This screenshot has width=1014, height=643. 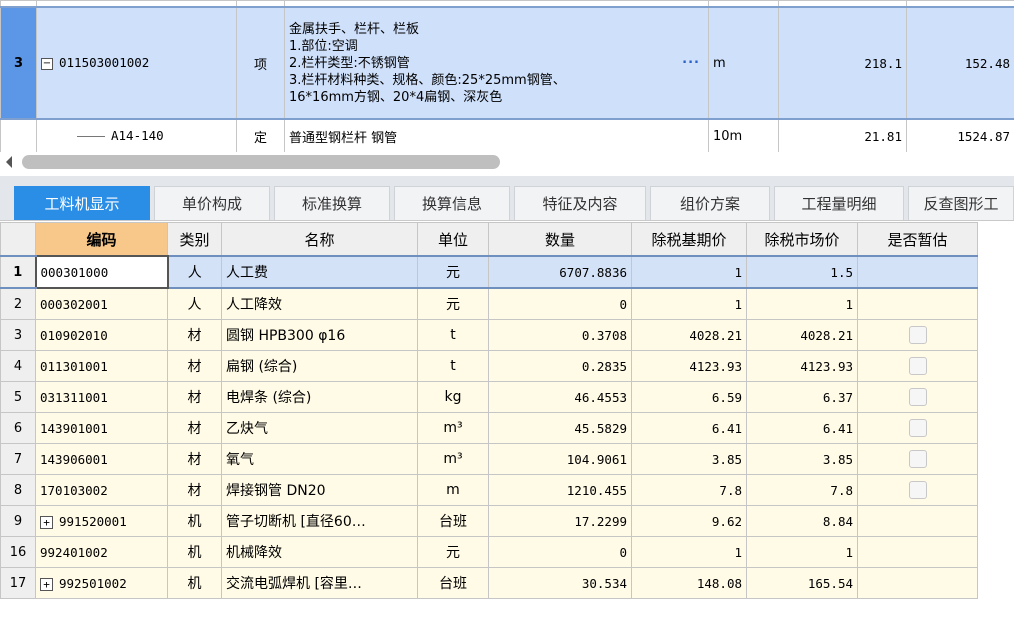 What do you see at coordinates (47, 63) in the screenshot?
I see `collapse-icon: −` at bounding box center [47, 63].